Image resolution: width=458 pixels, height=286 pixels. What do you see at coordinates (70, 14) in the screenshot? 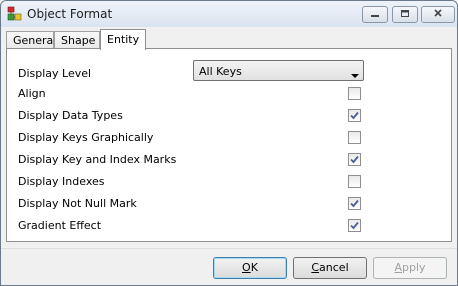
I see `window-title: Object Format` at bounding box center [70, 14].